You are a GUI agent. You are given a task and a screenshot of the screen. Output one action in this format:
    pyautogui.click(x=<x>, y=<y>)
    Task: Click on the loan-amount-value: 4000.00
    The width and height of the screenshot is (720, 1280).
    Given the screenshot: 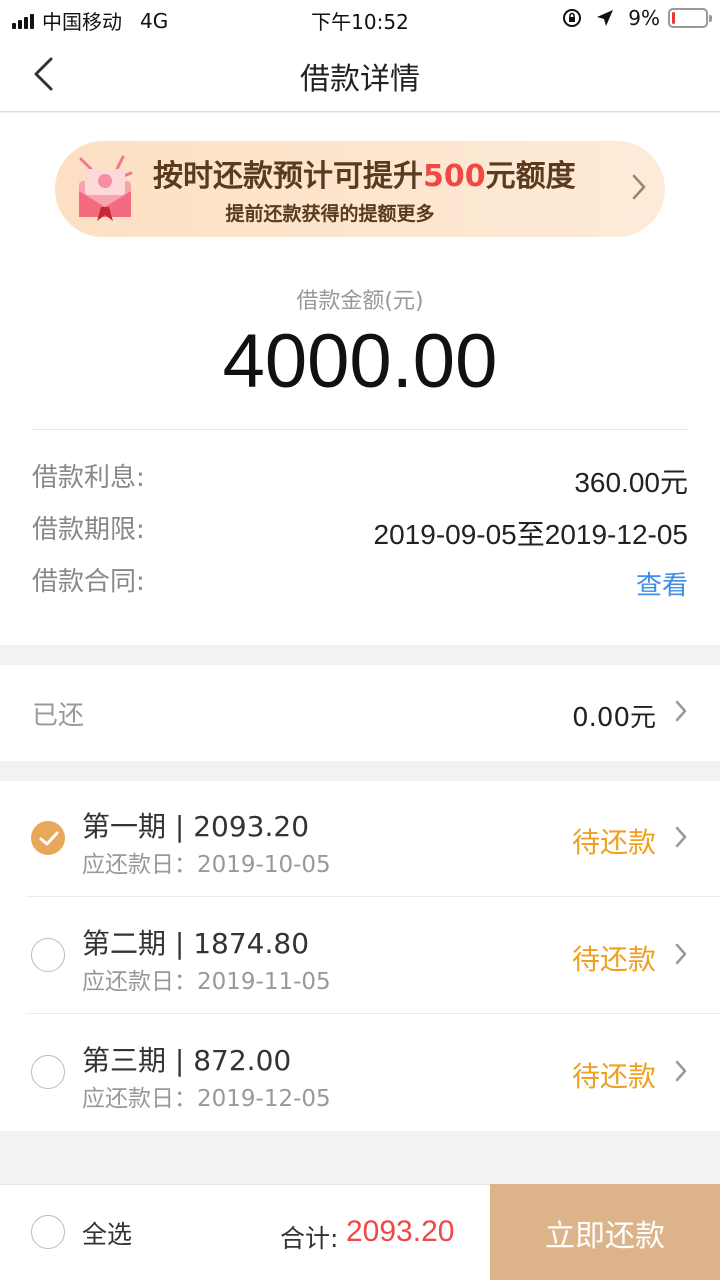 What is the action you would take?
    pyautogui.click(x=360, y=361)
    